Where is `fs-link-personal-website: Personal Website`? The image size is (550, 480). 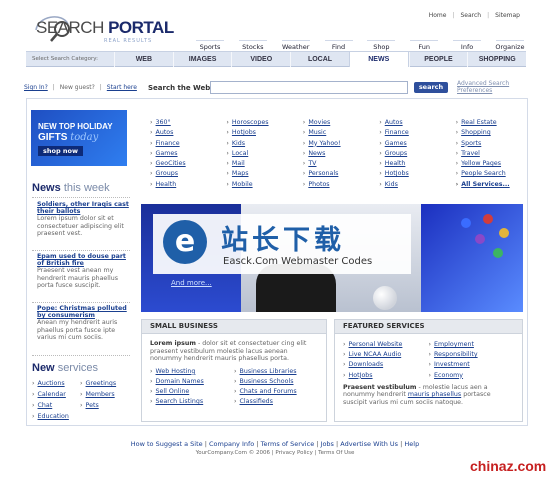 fs-link-personal-website: Personal Website is located at coordinates (386, 345).